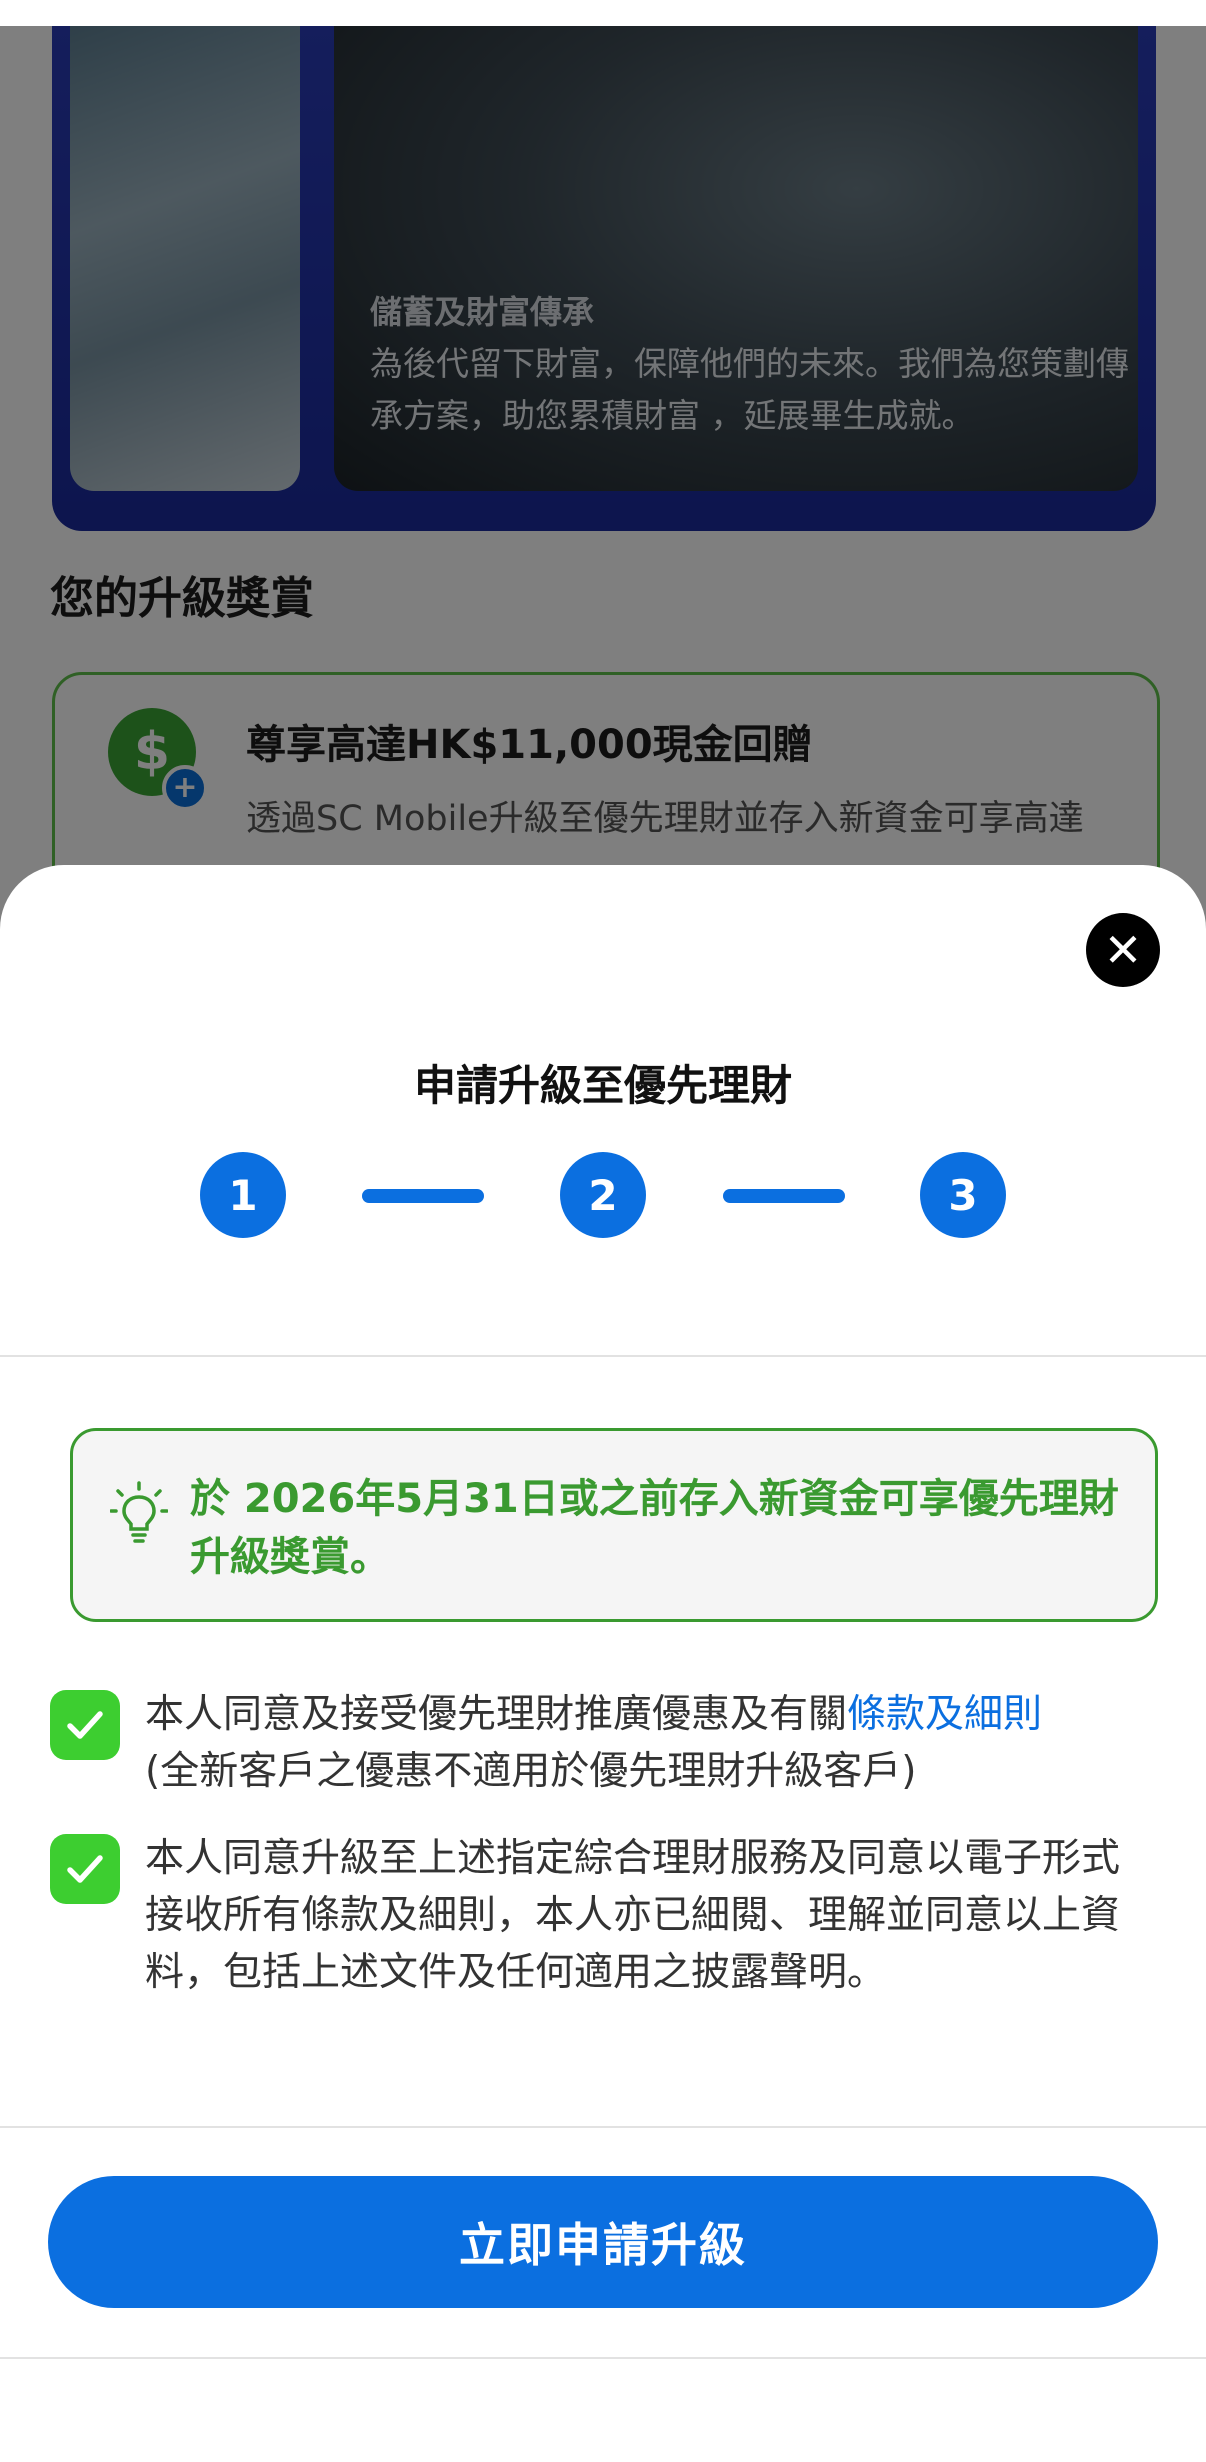 The width and height of the screenshot is (1206, 2462). I want to click on step-2-indicator: 2, so click(603, 1195).